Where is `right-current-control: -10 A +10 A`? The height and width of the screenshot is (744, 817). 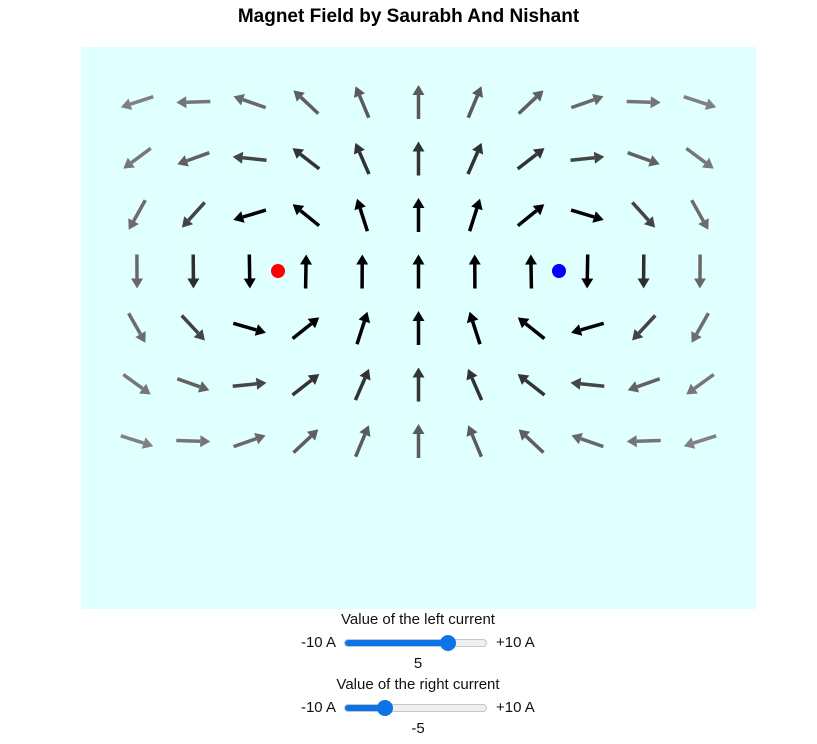 right-current-control: -10 A +10 A is located at coordinates (408, 708).